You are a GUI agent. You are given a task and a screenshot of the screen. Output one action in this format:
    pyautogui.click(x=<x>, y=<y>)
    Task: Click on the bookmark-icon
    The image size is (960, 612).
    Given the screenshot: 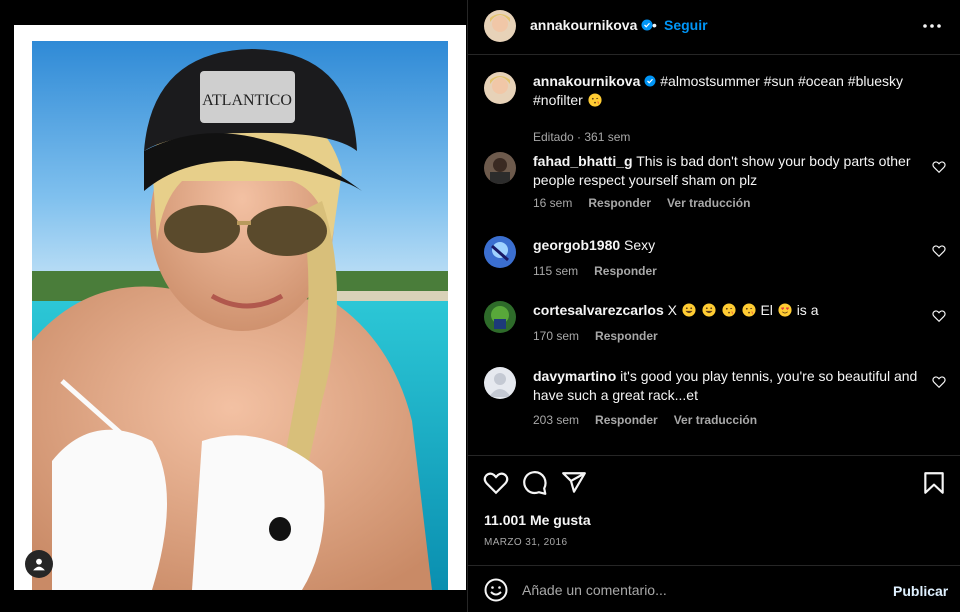 What is the action you would take?
    pyautogui.click(x=934, y=483)
    